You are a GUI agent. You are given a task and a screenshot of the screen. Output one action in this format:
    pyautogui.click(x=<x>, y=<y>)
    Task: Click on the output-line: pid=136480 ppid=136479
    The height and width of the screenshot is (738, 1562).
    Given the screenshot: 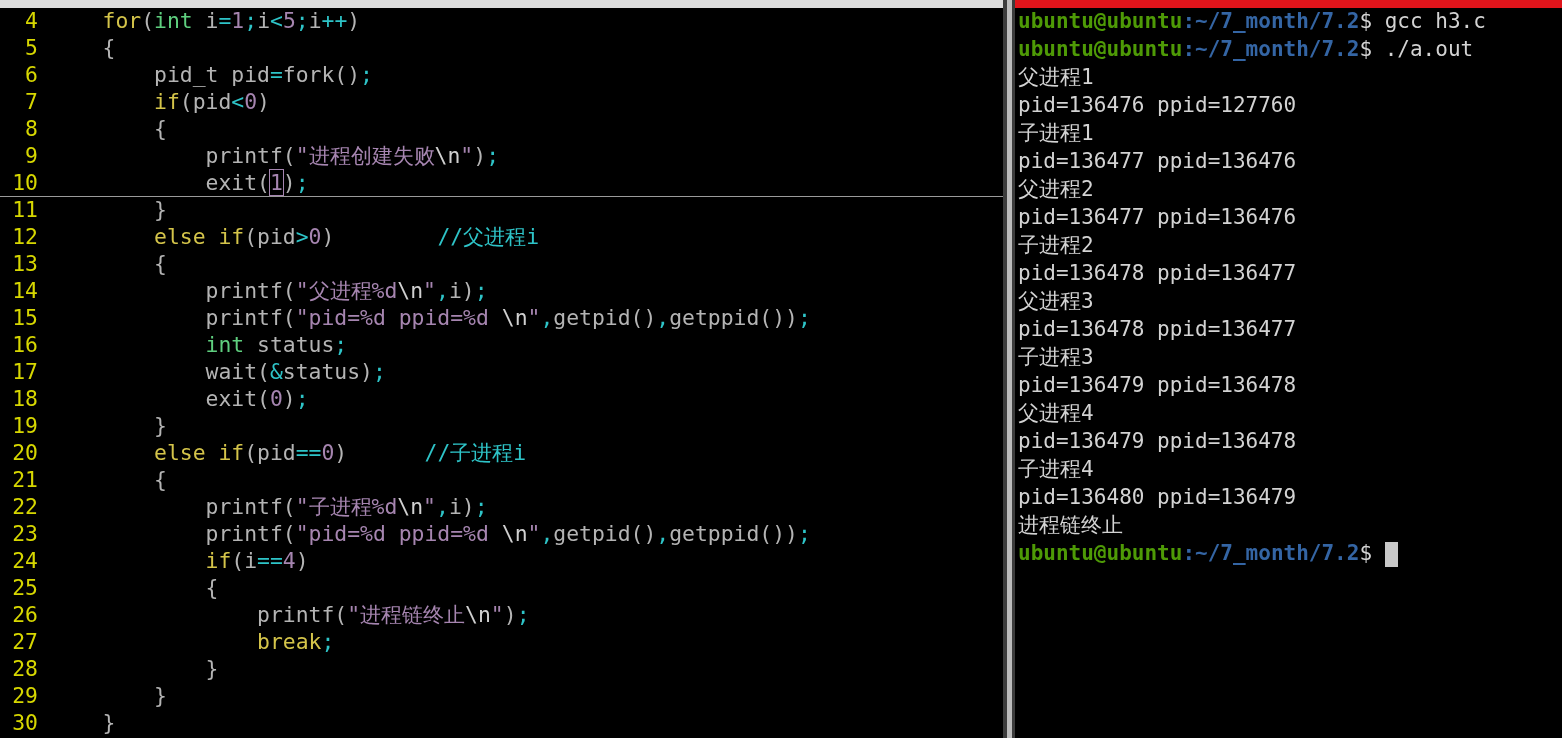 What is the action you would take?
    pyautogui.click(x=1157, y=498)
    